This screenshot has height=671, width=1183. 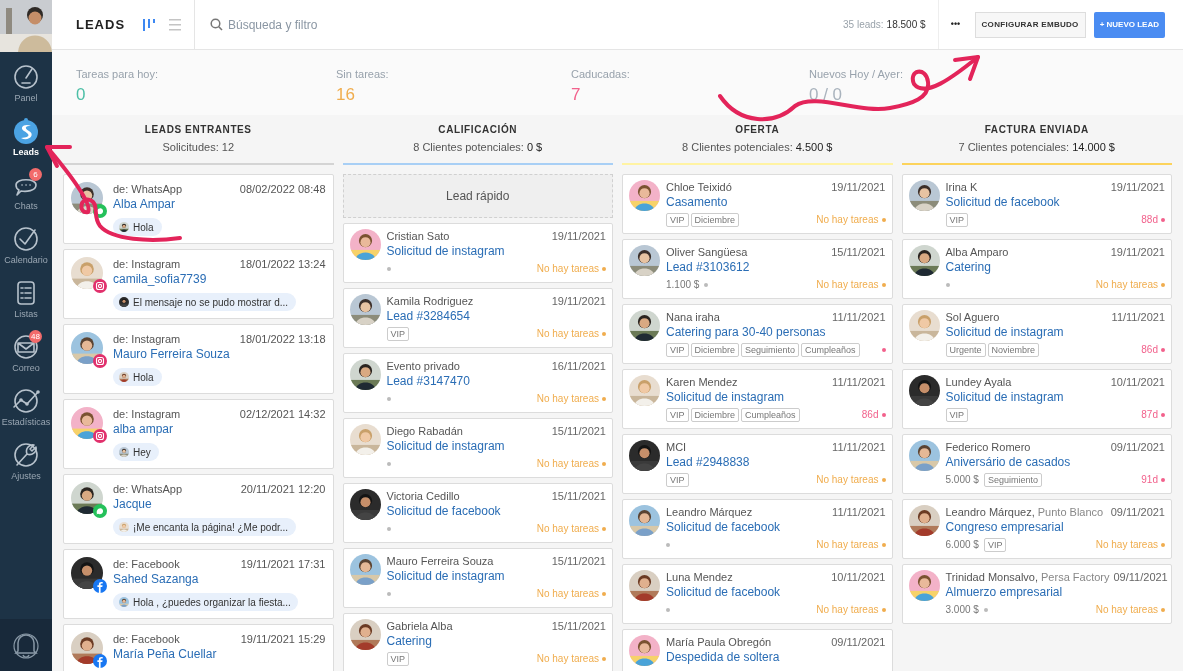 What do you see at coordinates (776, 202) in the screenshot?
I see `lead-title: Casamento` at bounding box center [776, 202].